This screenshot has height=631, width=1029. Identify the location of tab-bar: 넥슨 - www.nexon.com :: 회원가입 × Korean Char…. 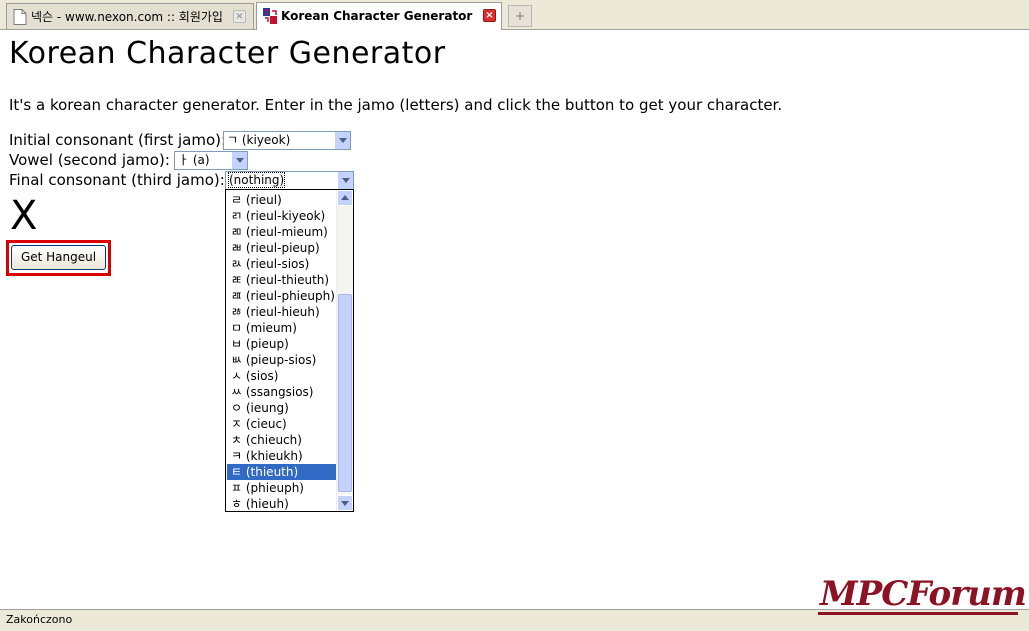
(514, 15).